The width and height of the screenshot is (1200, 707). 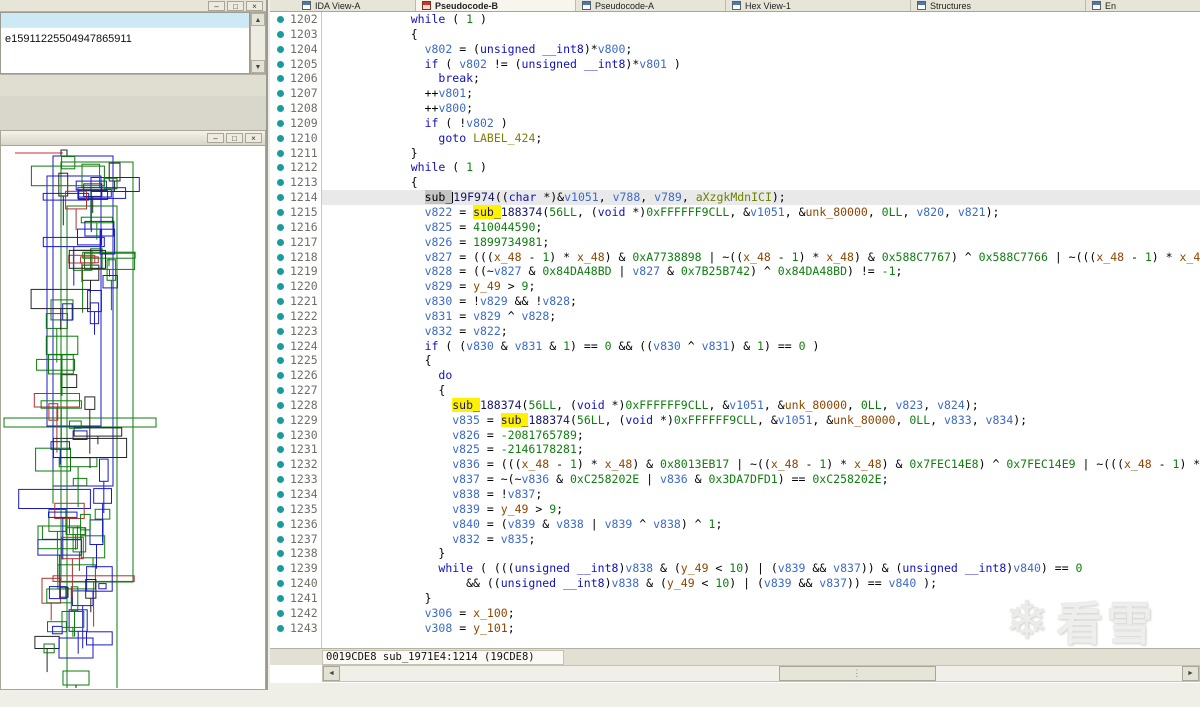 I want to click on code-line-1209: 1209 if ( !v802 ), so click(x=735, y=123).